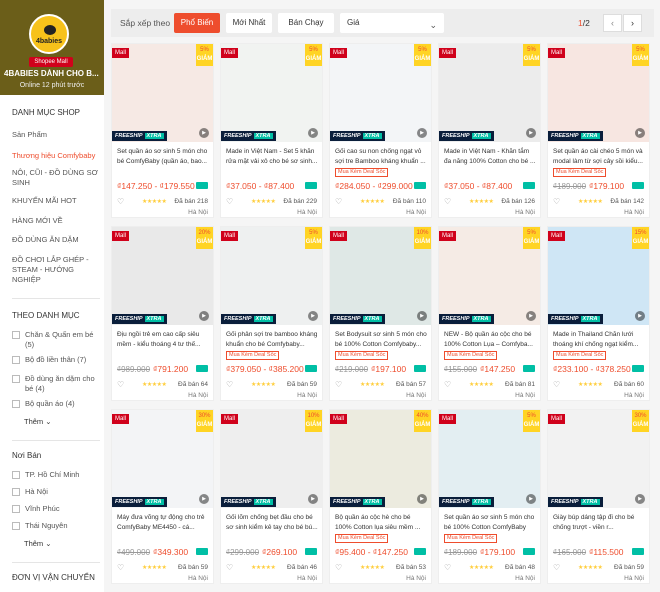 The height and width of the screenshot is (592, 660). I want to click on shop-logo: 4babies, so click(49, 34).